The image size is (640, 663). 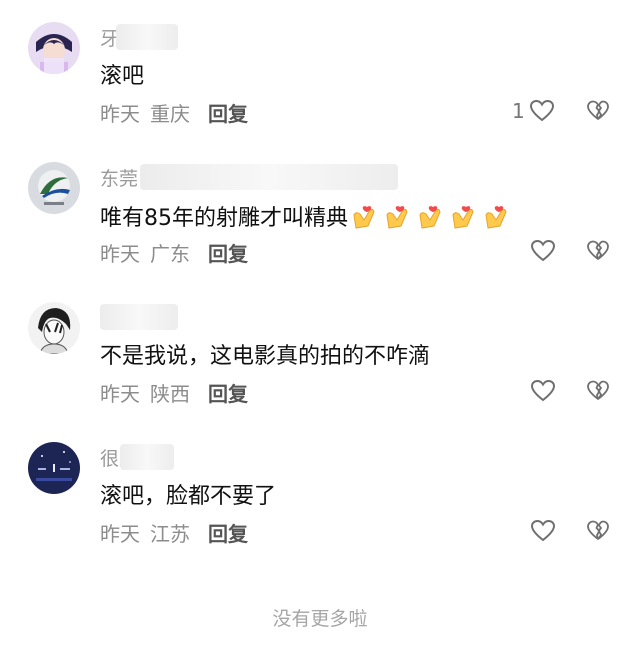 What do you see at coordinates (265, 356) in the screenshot?
I see `comment-text: 不是我说，这电影真的拍的不咋滴` at bounding box center [265, 356].